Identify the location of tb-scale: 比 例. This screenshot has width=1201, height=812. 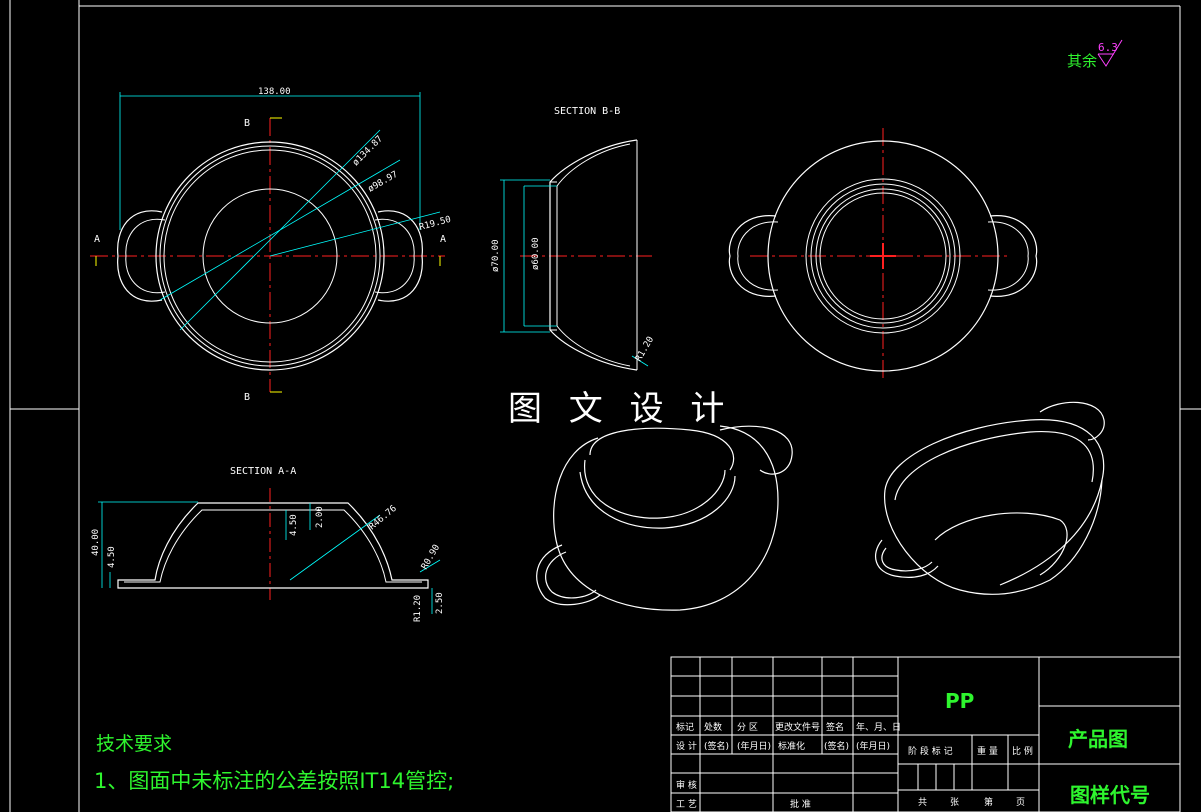
(1022, 751).